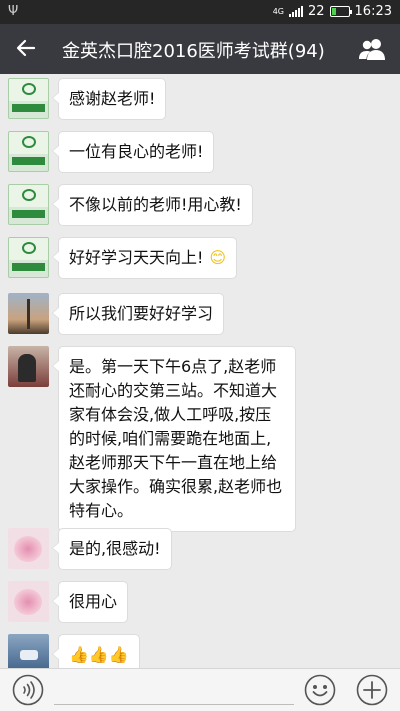 This screenshot has width=400, height=711. I want to click on message-bubble: 感谢赵老师!, so click(109, 99).